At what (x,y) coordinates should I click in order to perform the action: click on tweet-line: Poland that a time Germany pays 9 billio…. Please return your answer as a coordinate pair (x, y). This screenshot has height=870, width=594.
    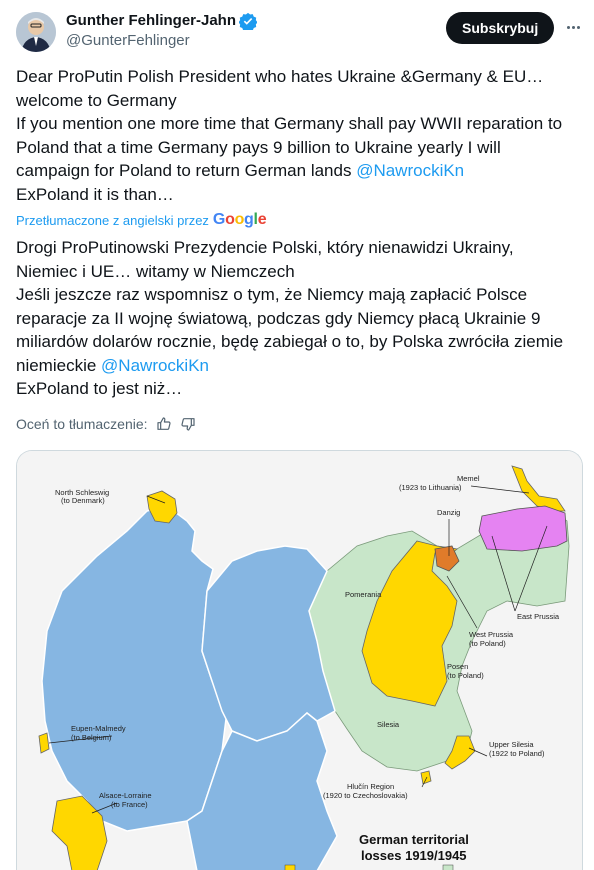
    Looking at the image, I should click on (258, 147).